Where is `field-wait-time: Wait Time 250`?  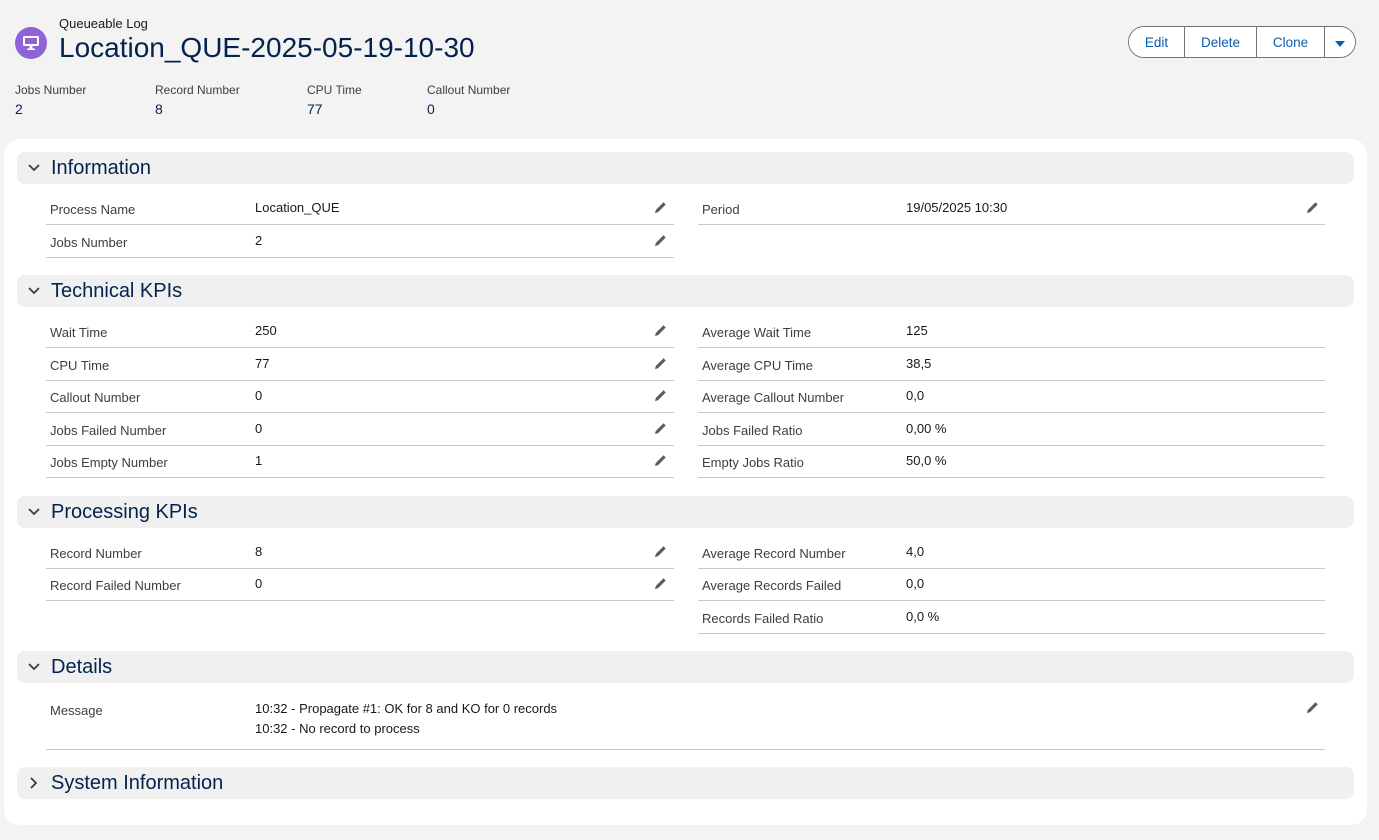 field-wait-time: Wait Time 250 is located at coordinates (360, 331).